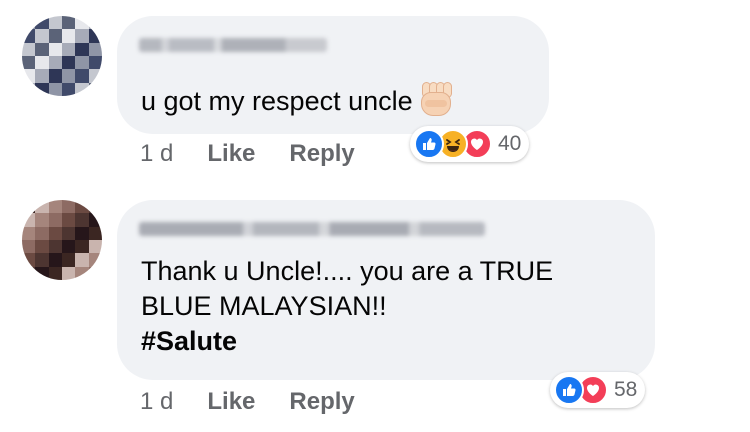 The height and width of the screenshot is (432, 750). I want to click on reaction-count: 40, so click(510, 143).